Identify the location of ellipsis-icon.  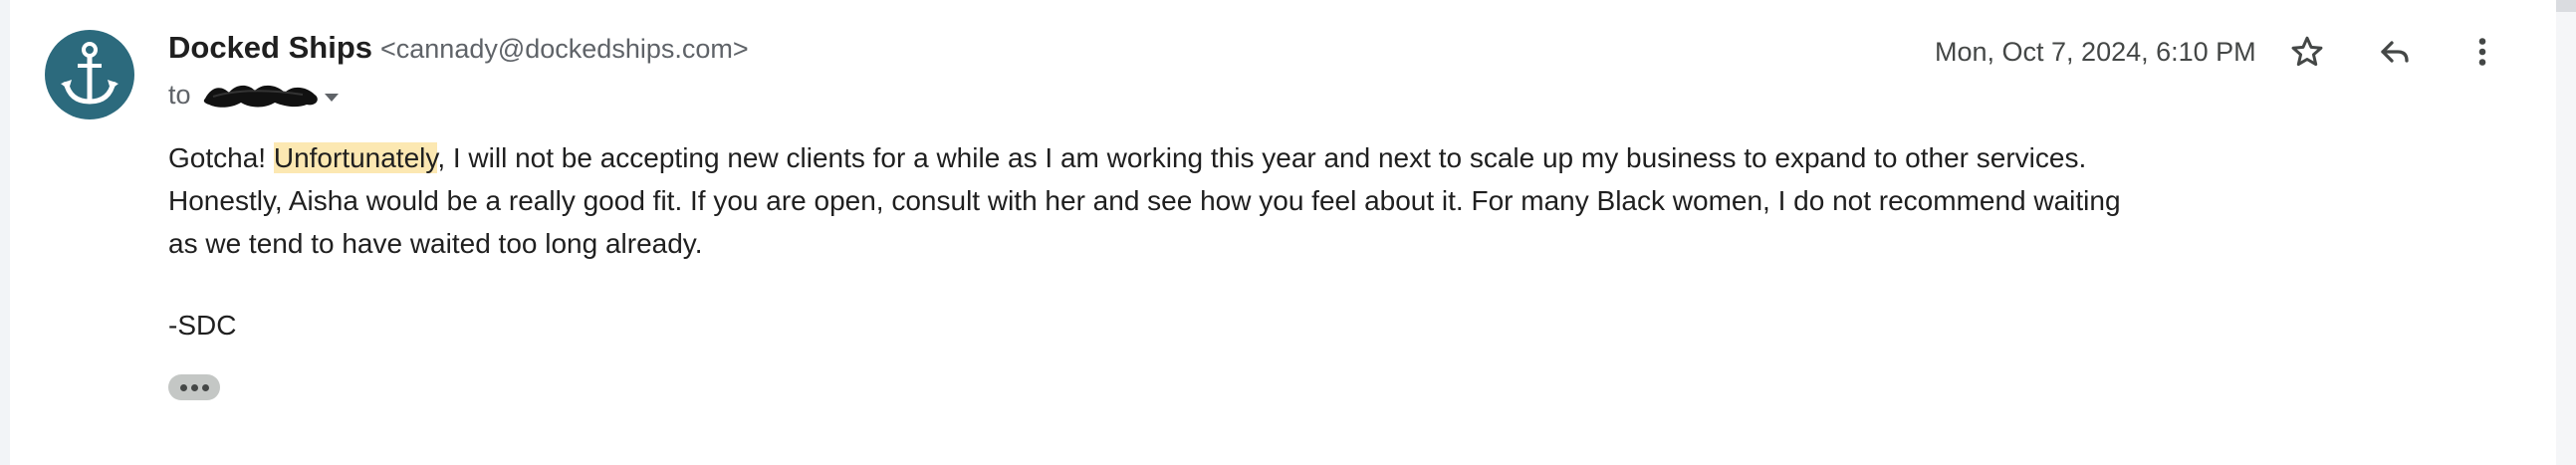
(183, 387).